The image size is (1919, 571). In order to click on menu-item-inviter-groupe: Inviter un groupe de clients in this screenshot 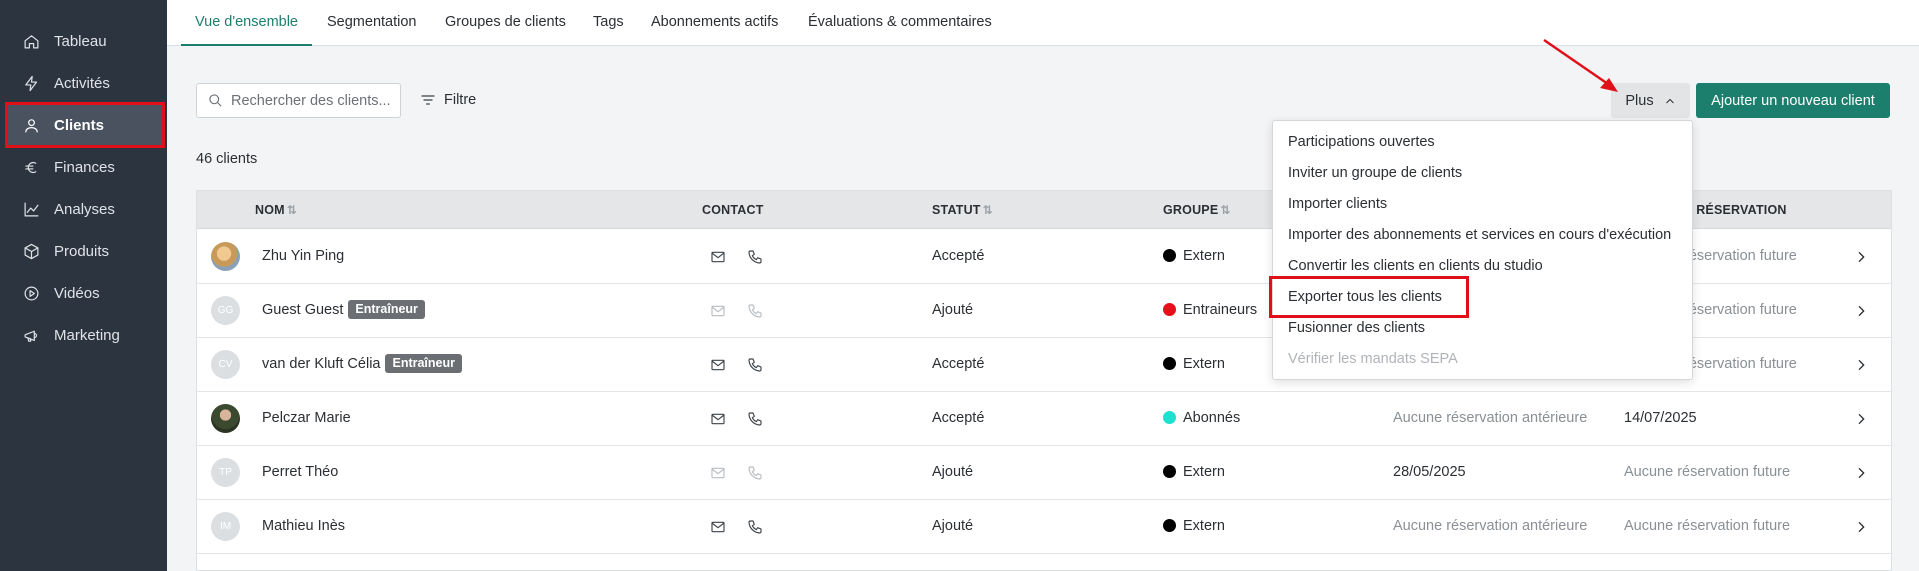, I will do `click(1375, 173)`.